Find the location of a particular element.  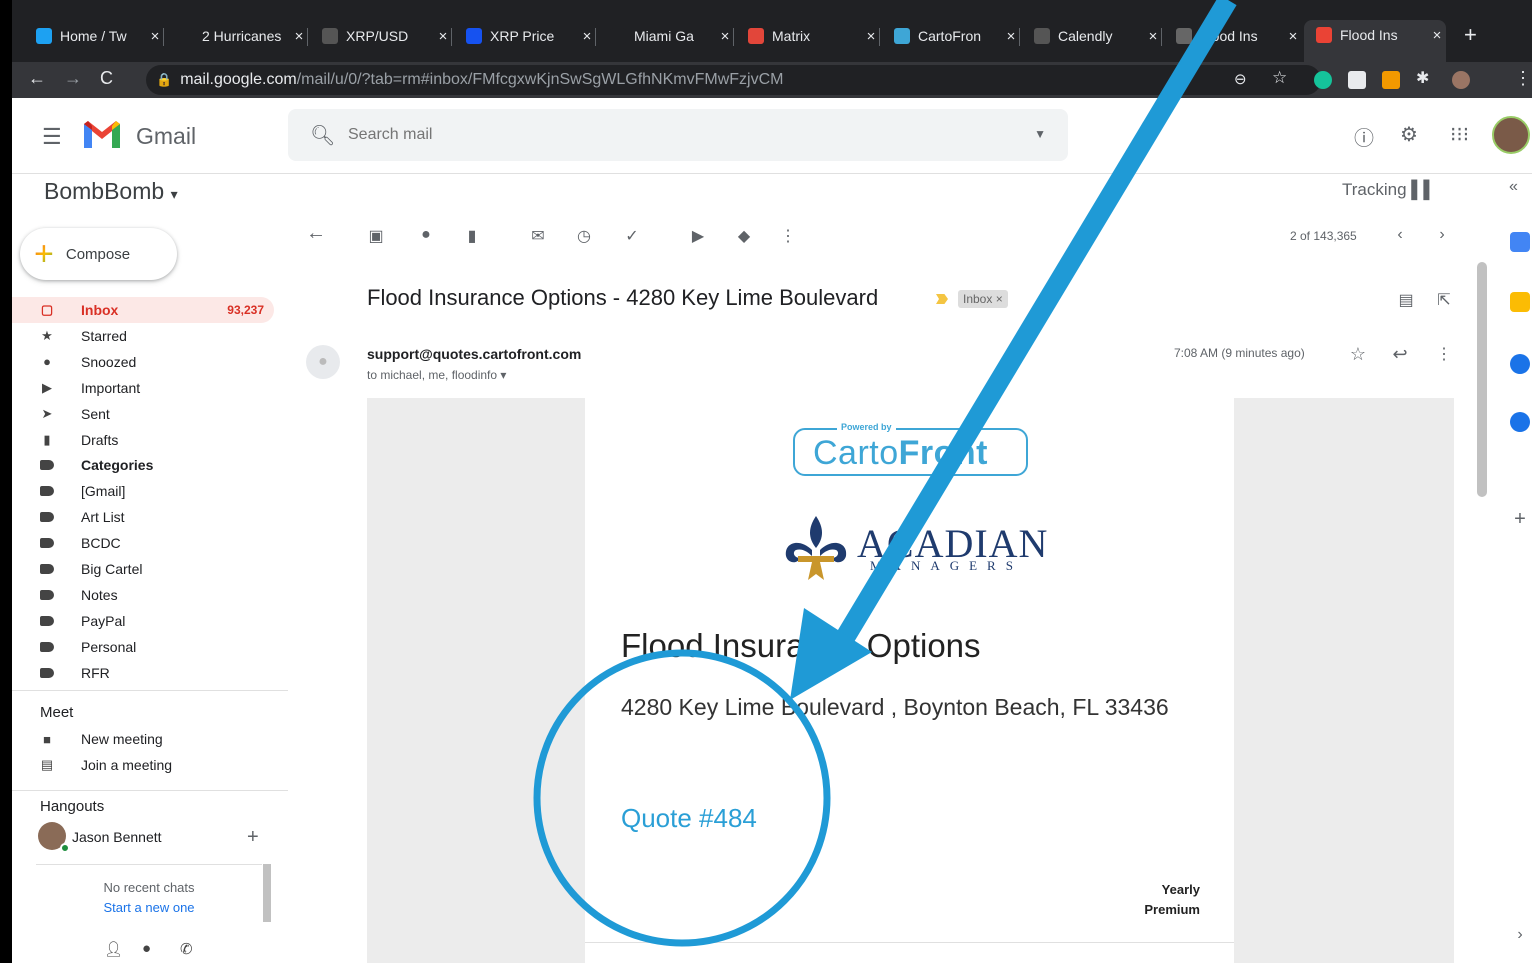

sidebar-item-sent: ➤ Sent is located at coordinates (143, 414).